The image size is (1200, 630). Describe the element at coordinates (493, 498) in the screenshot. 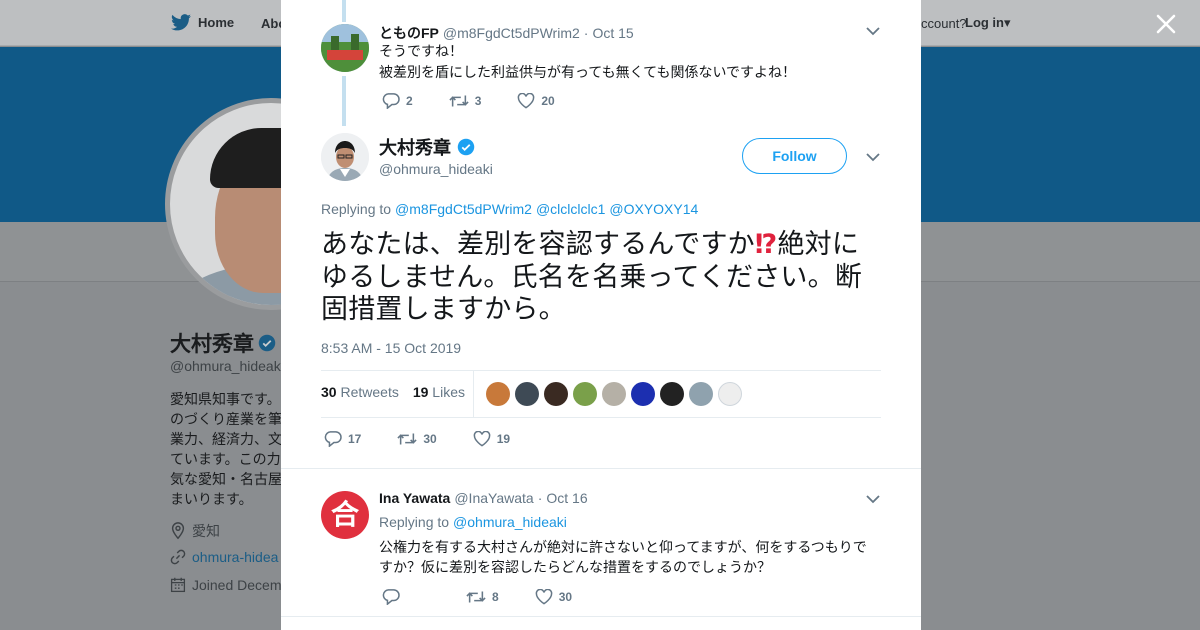

I see `reply-bottom-handle: @InaYawata` at that location.